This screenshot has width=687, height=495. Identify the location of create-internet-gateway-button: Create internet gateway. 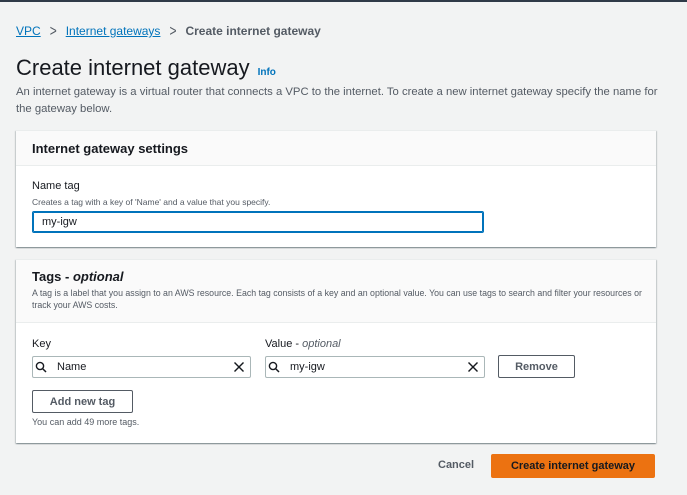
(573, 466).